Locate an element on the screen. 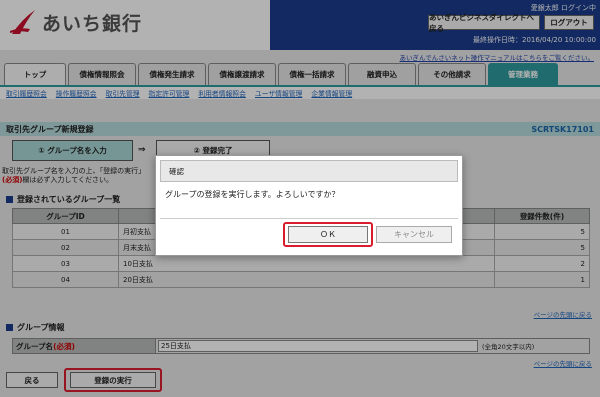 The image size is (600, 397). ok-button-highlight is located at coordinates (328, 234).